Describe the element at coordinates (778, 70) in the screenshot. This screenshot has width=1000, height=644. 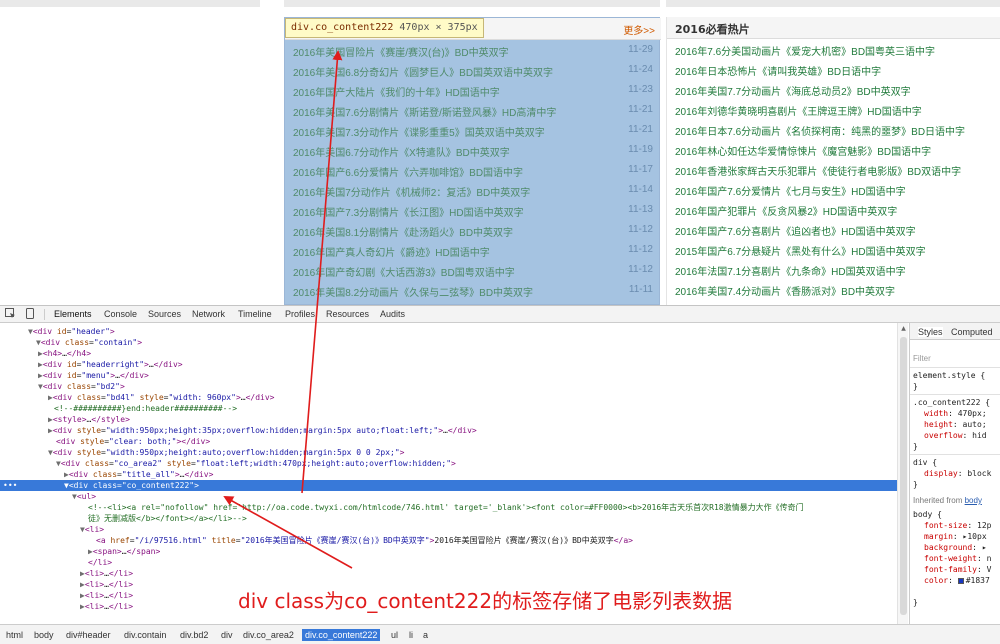
I see `hot-movie-link: 2016年日本恐怖片《请叫我英雄》BD日语中字` at that location.